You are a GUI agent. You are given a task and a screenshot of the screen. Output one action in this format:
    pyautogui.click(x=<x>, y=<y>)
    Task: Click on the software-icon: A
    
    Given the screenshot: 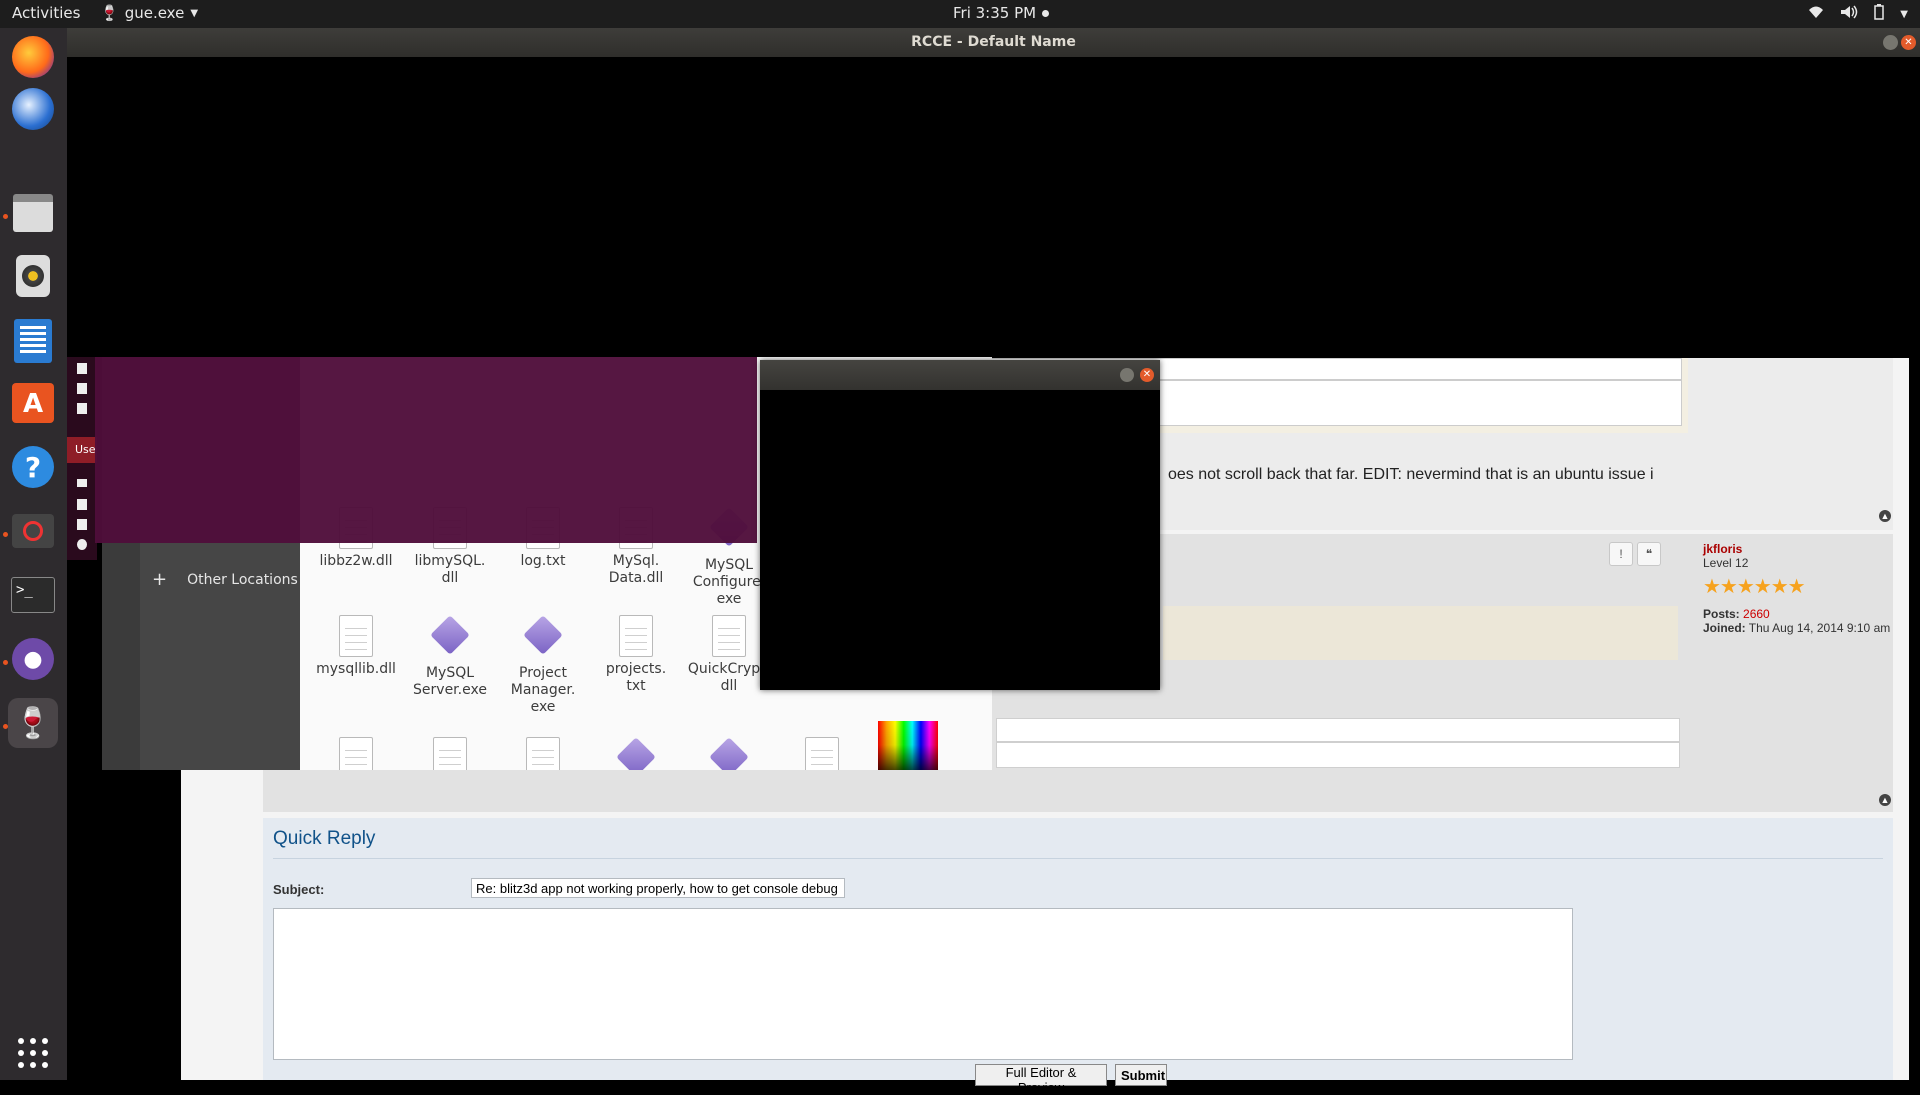 What is the action you would take?
    pyautogui.click(x=33, y=403)
    